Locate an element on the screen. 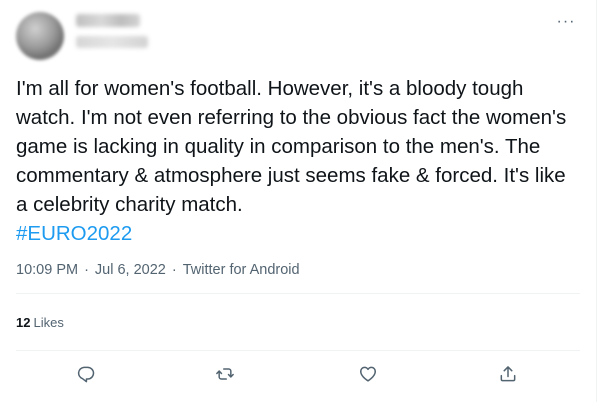 The image size is (597, 402). likes-count-link: 12 Likes is located at coordinates (40, 322).